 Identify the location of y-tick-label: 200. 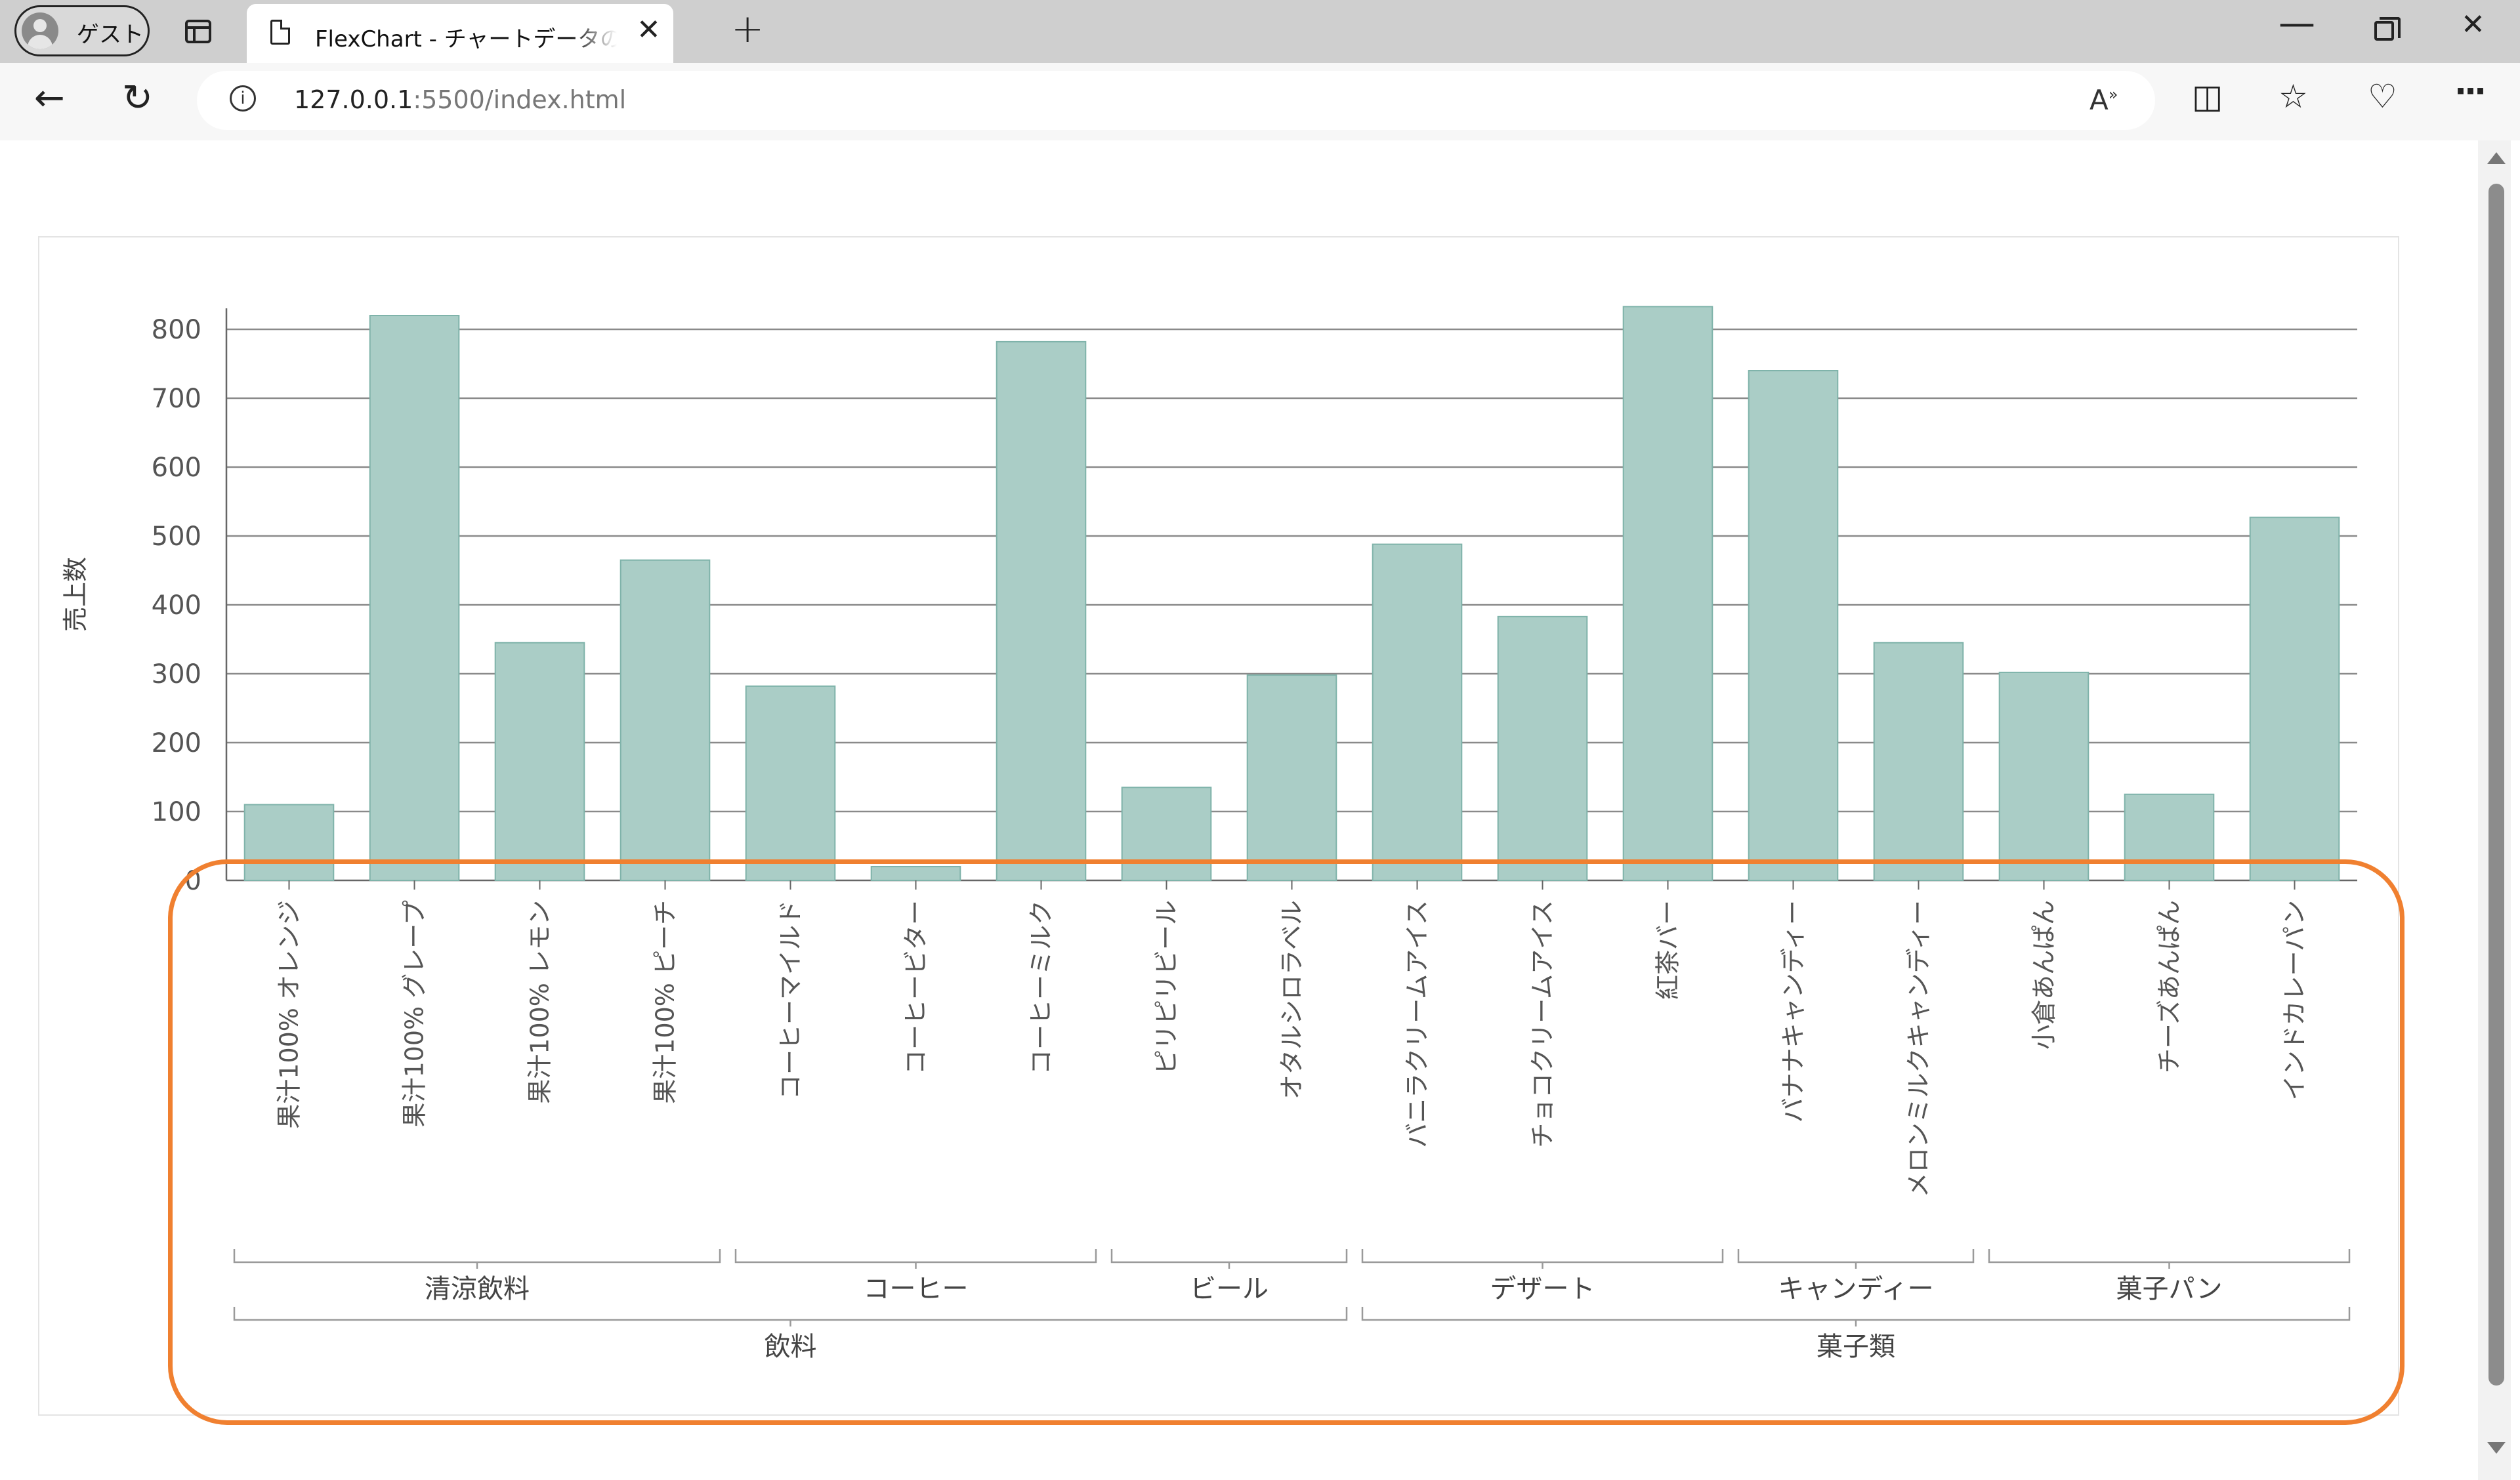
(176, 743).